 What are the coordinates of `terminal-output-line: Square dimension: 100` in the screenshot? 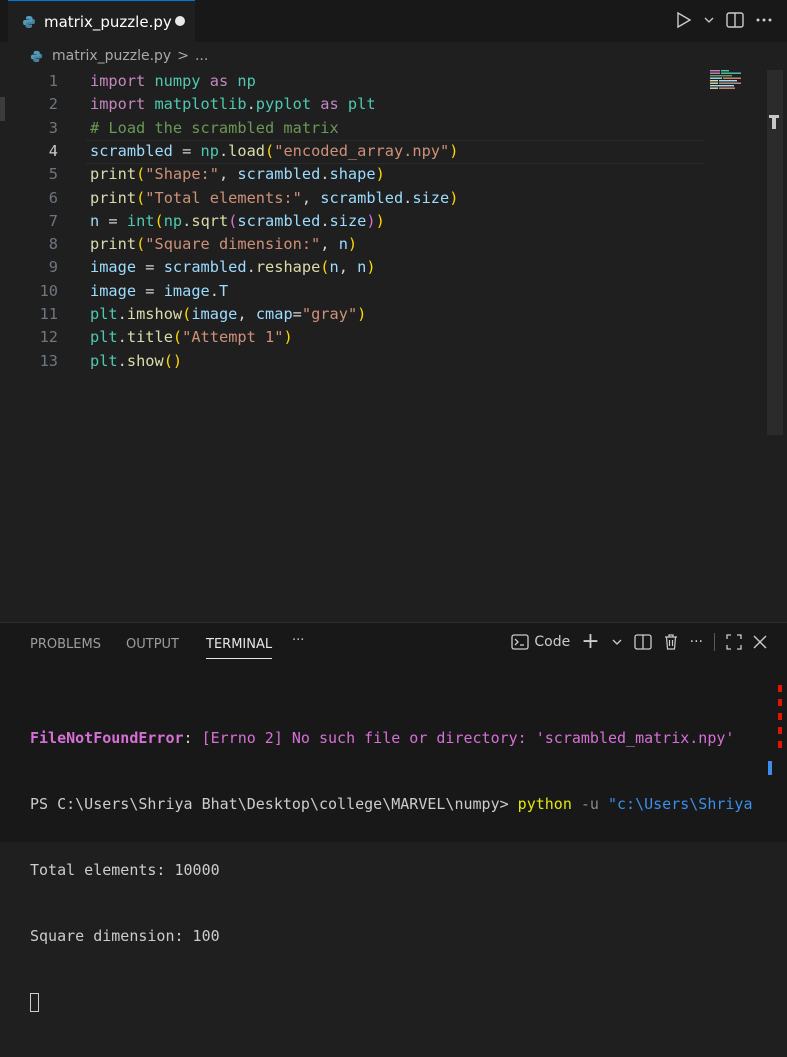 It's located at (125, 936).